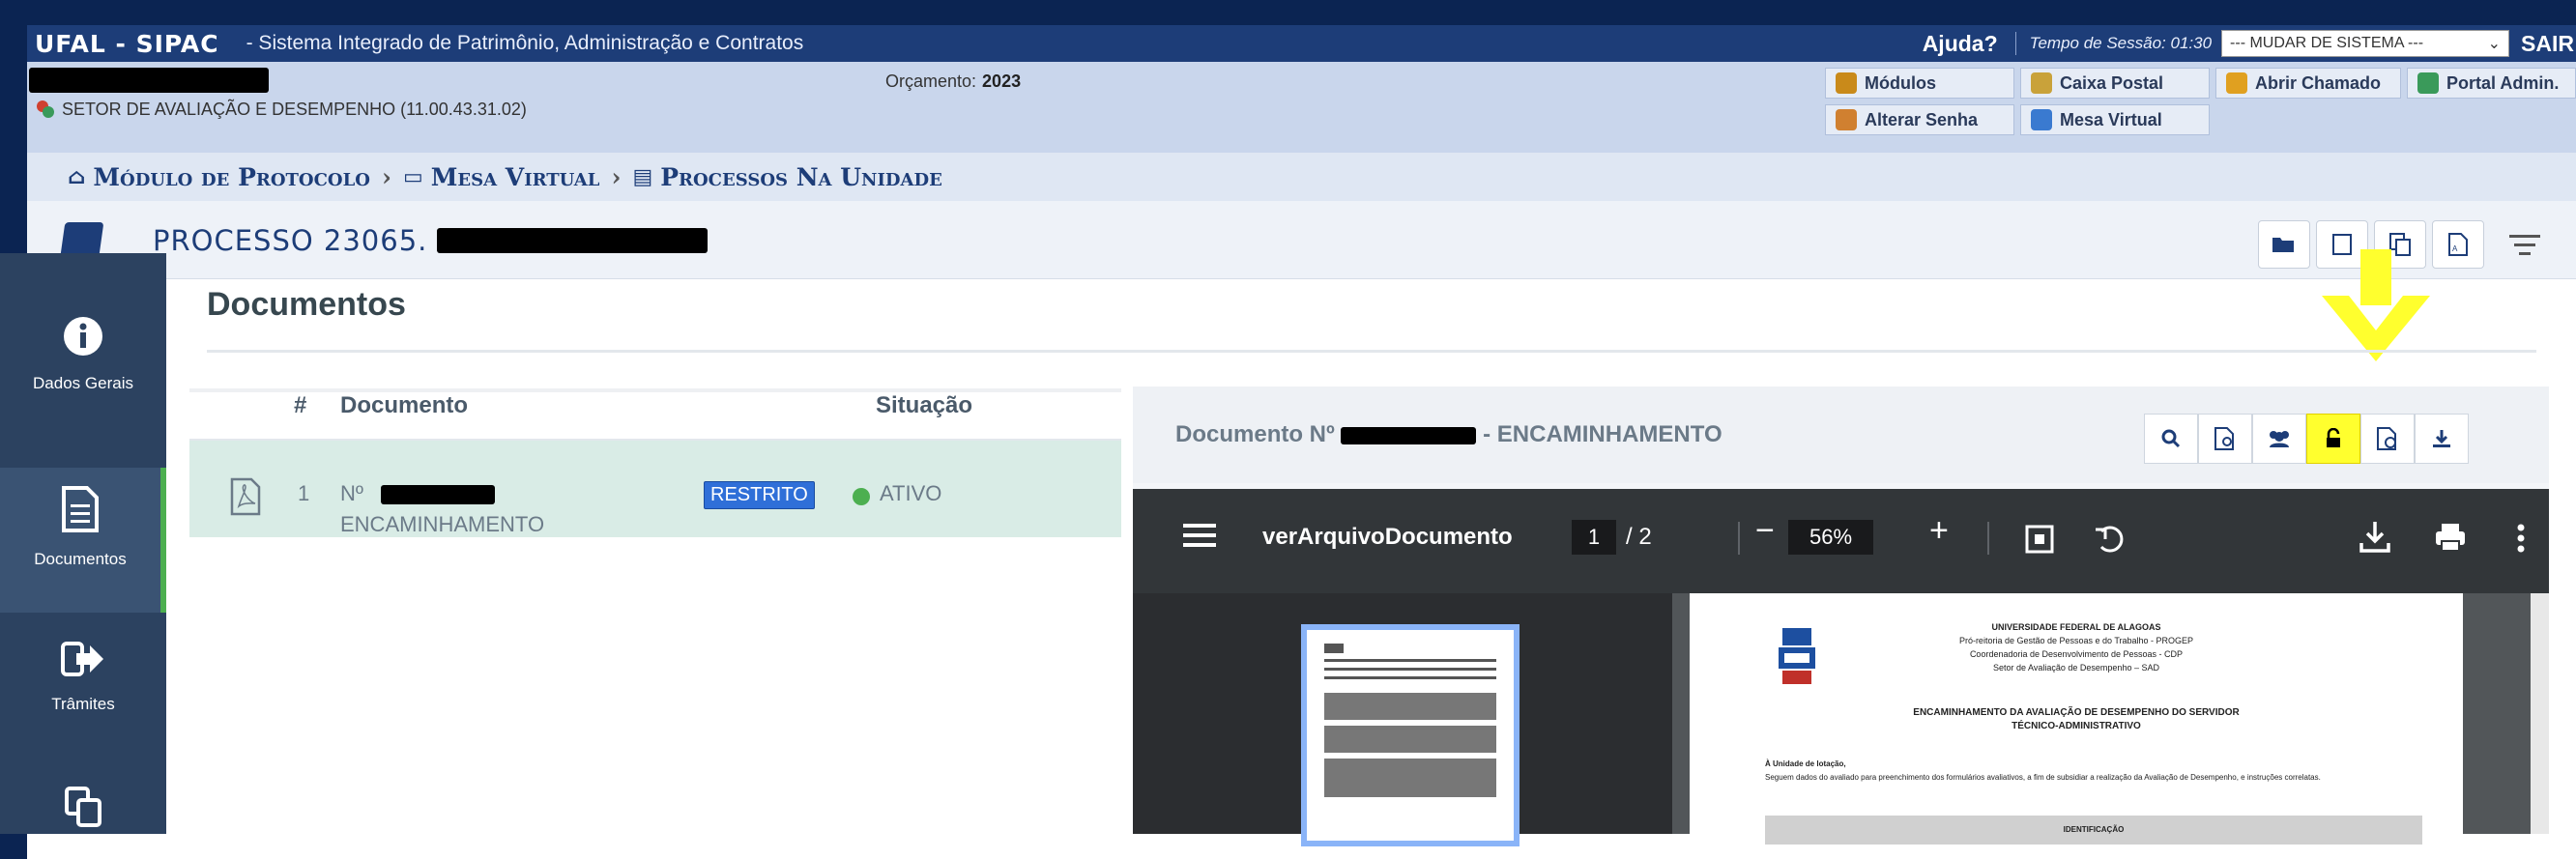  I want to click on fit-page-icon, so click(2039, 539).